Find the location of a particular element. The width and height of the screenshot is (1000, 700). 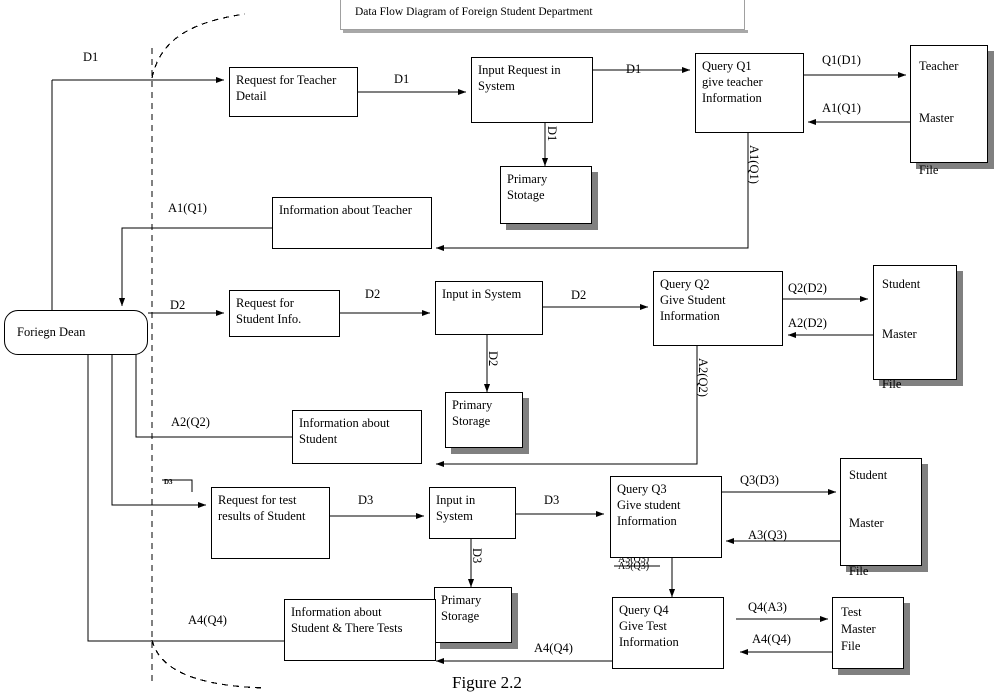

entity-student-master-file-2: Student Master File is located at coordinates (881, 518).